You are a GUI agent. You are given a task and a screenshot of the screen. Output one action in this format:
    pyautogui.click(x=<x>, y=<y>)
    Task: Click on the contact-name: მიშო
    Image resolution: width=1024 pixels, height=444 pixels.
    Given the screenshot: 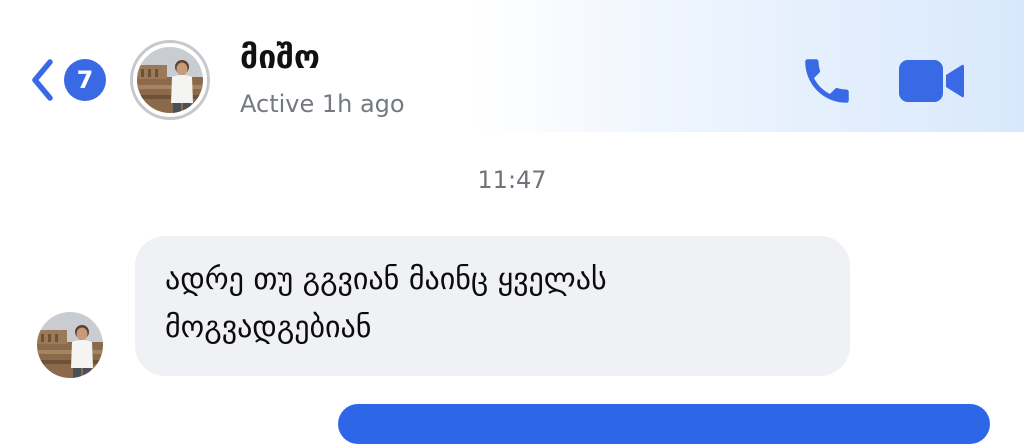 What is the action you would take?
    pyautogui.click(x=280, y=57)
    